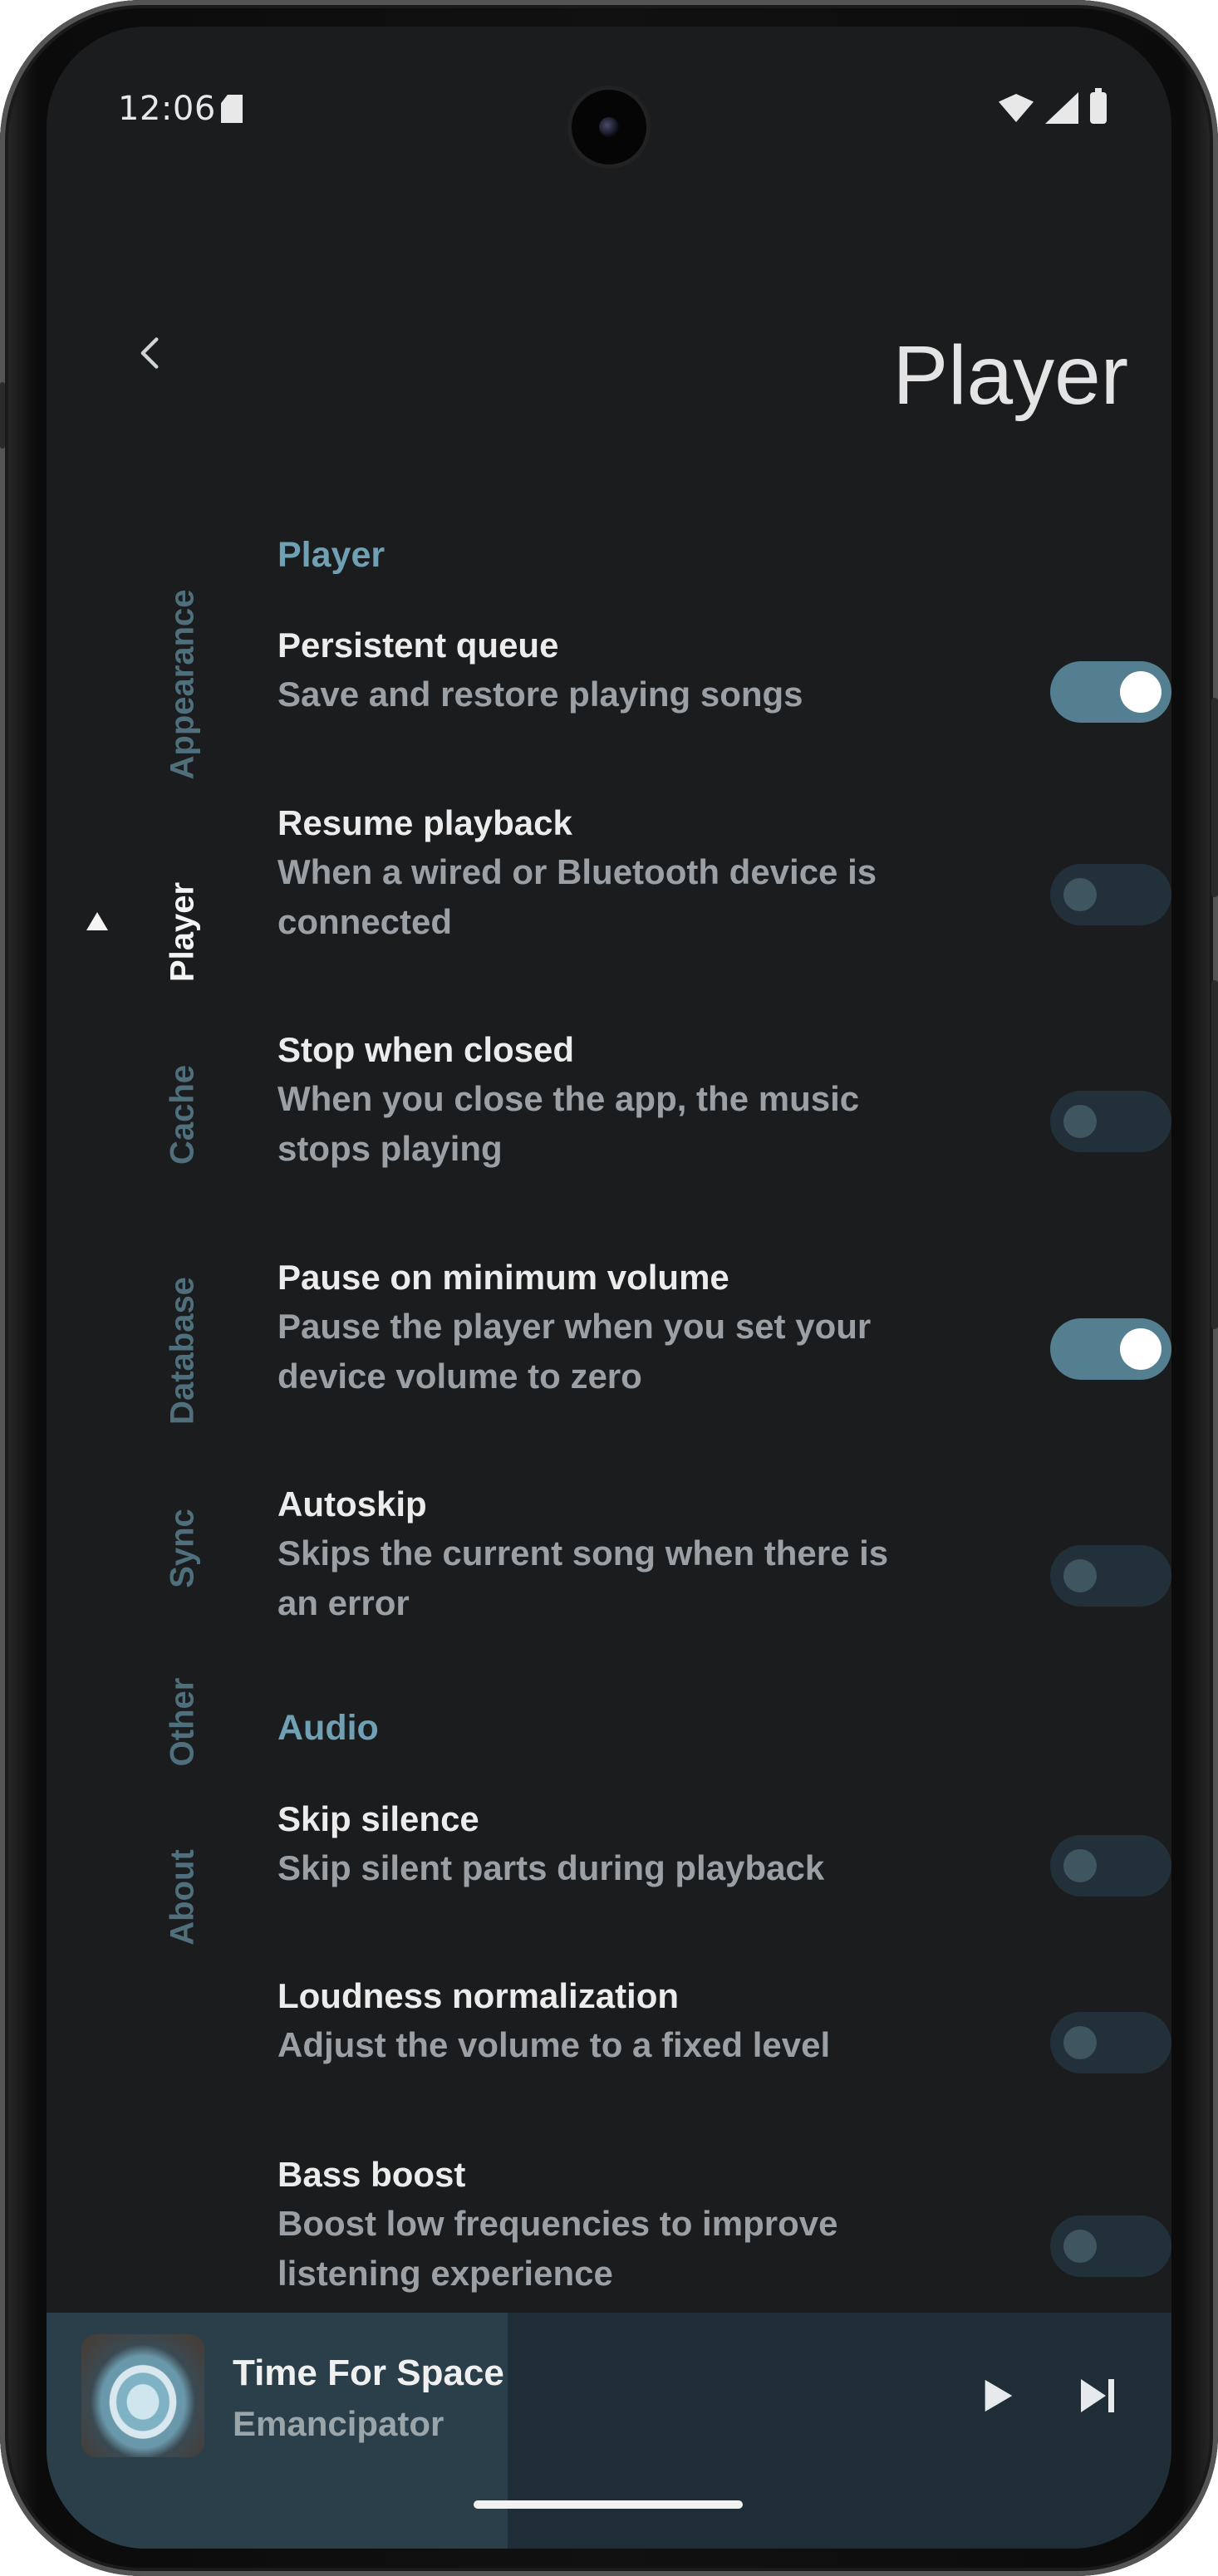 The width and height of the screenshot is (1218, 2576). Describe the element at coordinates (183, 932) in the screenshot. I see `nav-item-player: Player` at that location.